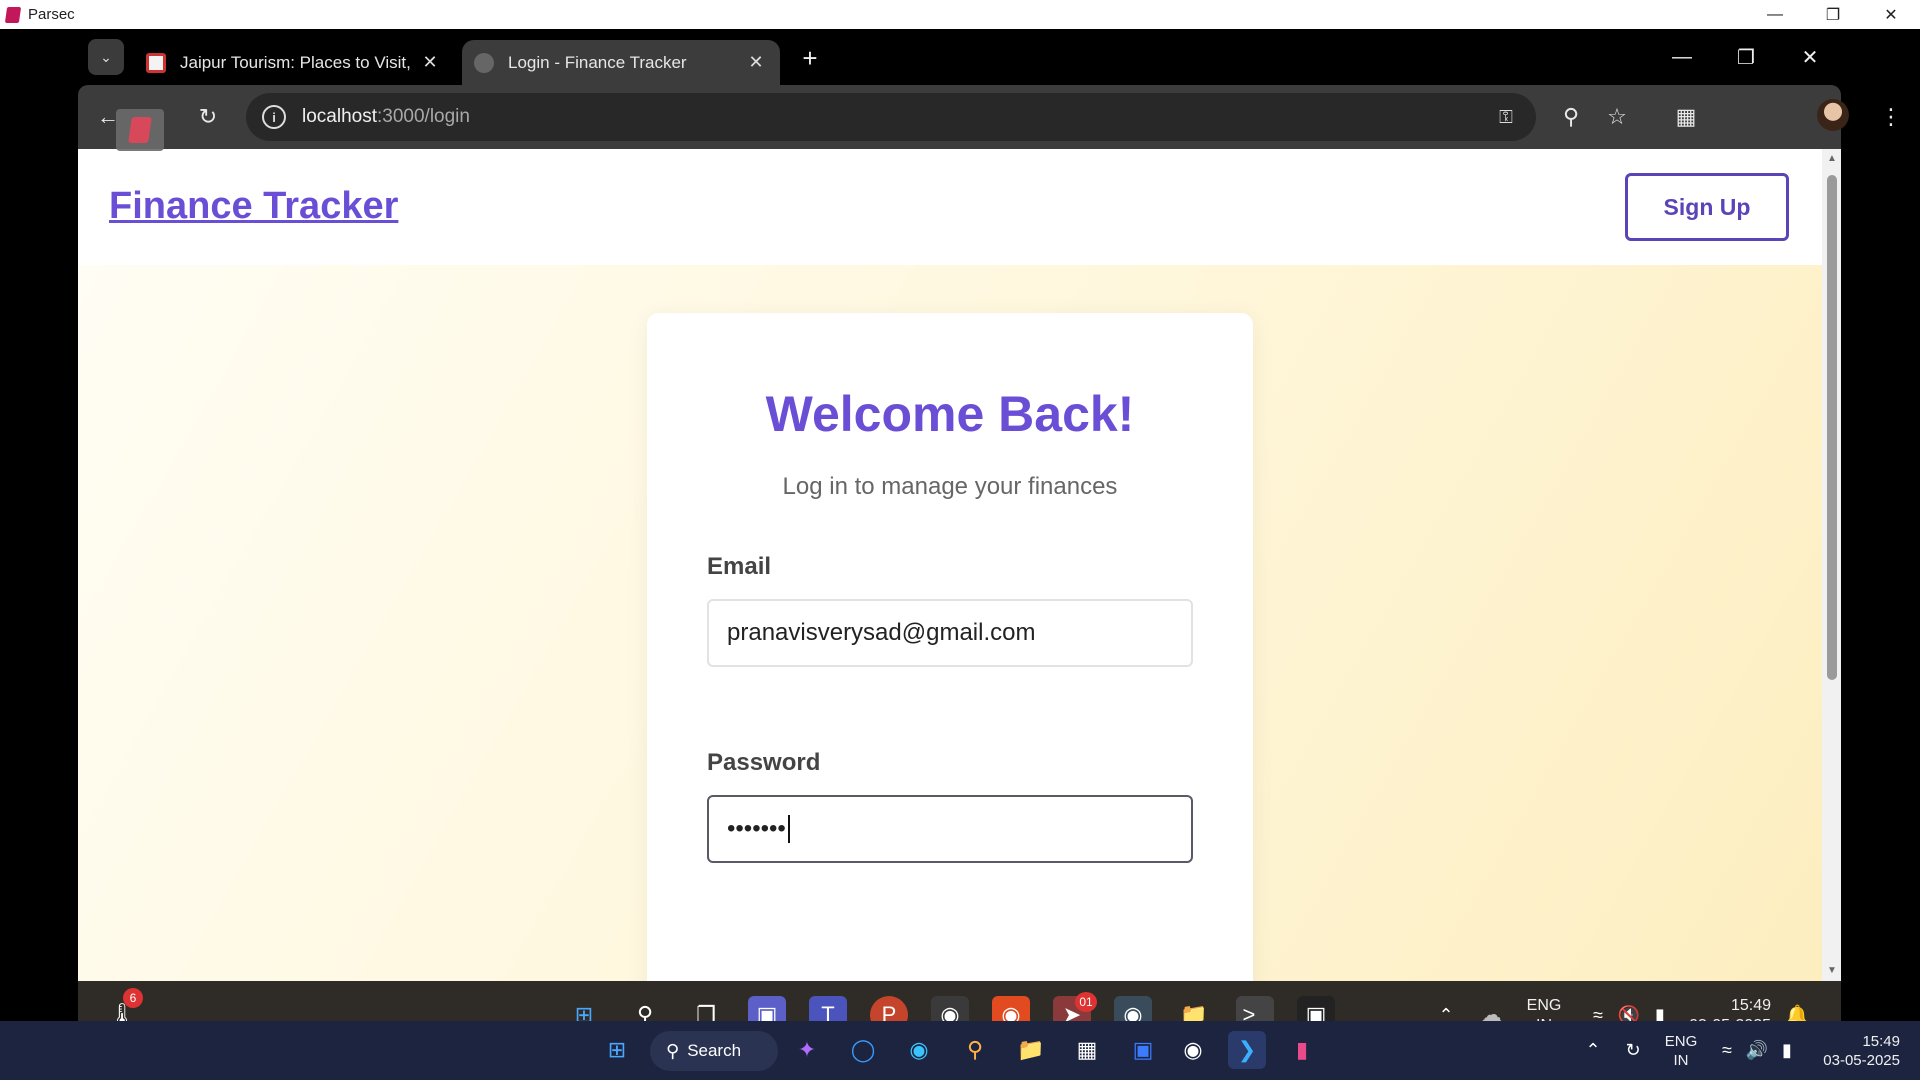 The width and height of the screenshot is (1920, 1080). I want to click on parsec-title: Parsec, so click(51, 14).